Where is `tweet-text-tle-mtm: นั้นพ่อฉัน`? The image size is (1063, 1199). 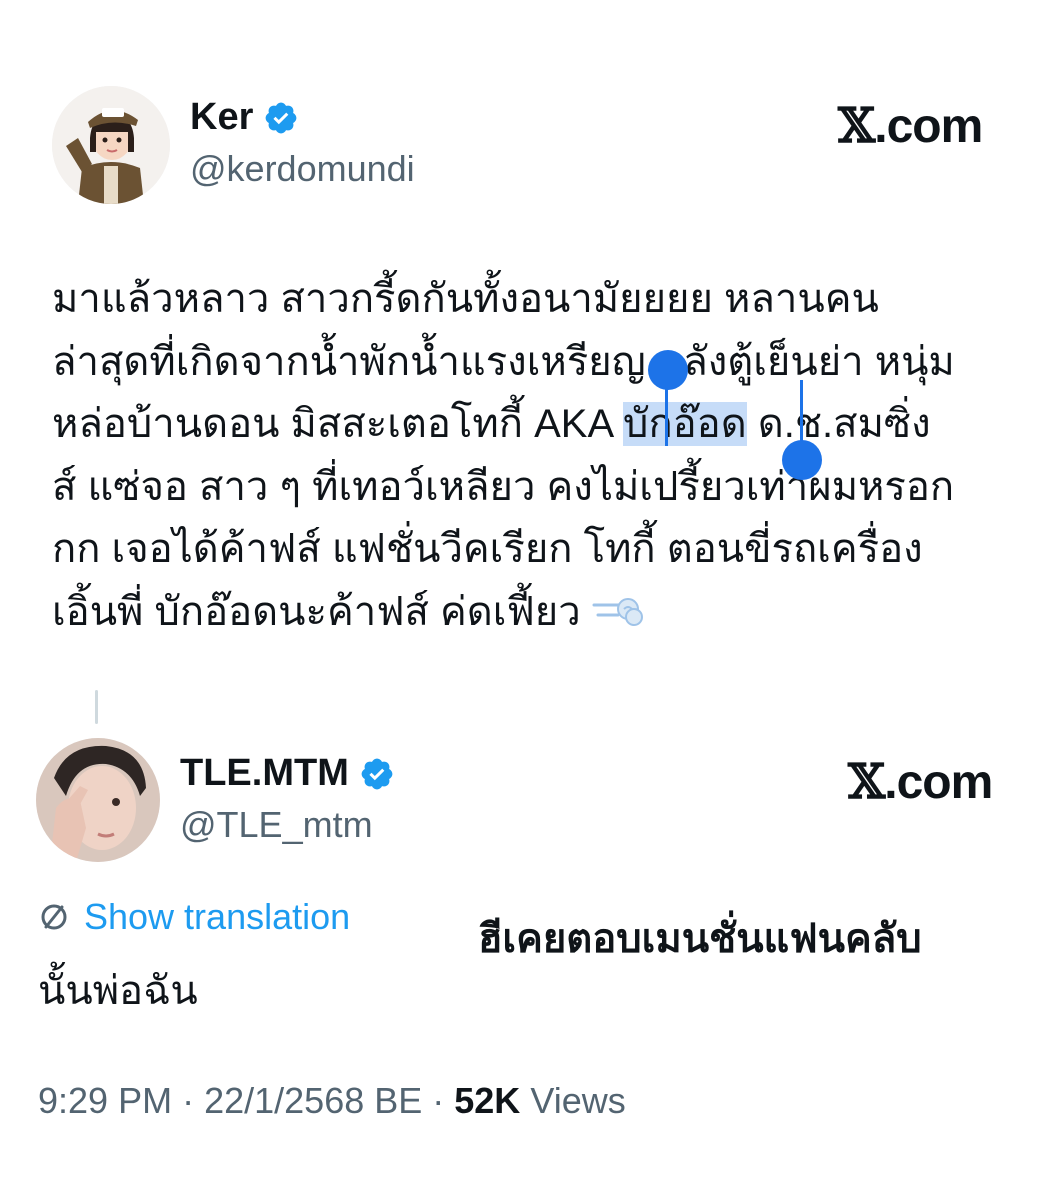 tweet-text-tle-mtm: นั้นพ่อฉัน is located at coordinates (118, 991).